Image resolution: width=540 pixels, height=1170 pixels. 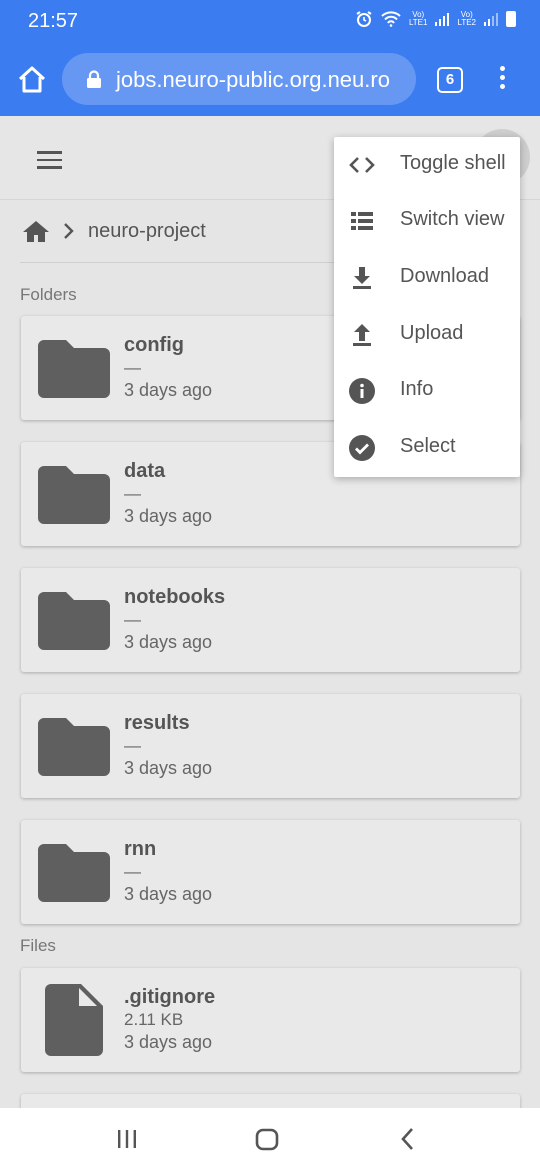 What do you see at coordinates (157, 723) in the screenshot?
I see `folder-name: results` at bounding box center [157, 723].